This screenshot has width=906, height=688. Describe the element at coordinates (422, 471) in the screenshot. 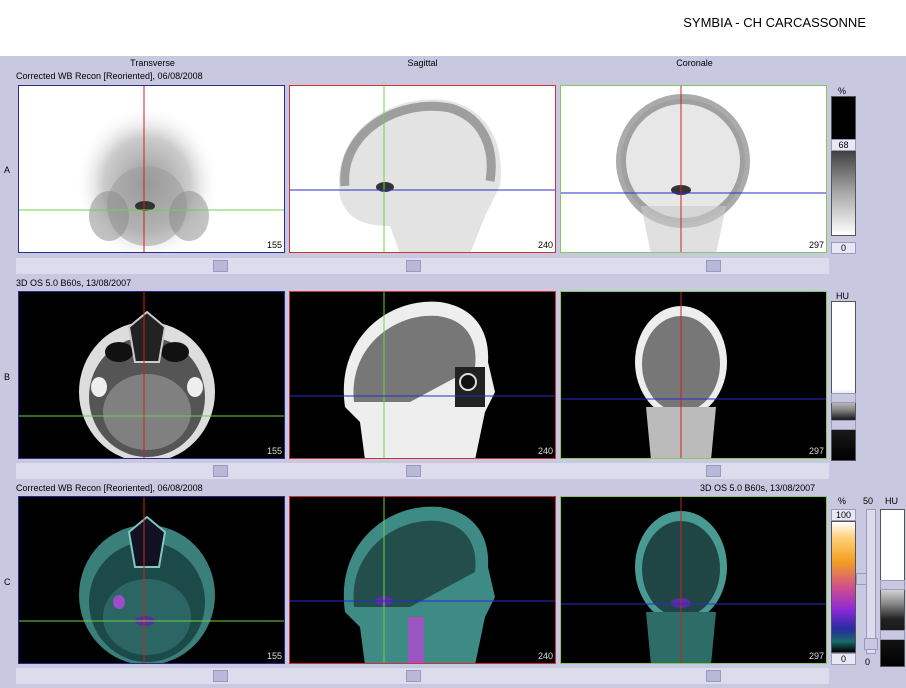

I see `row-b-slice-scrollbar` at that location.